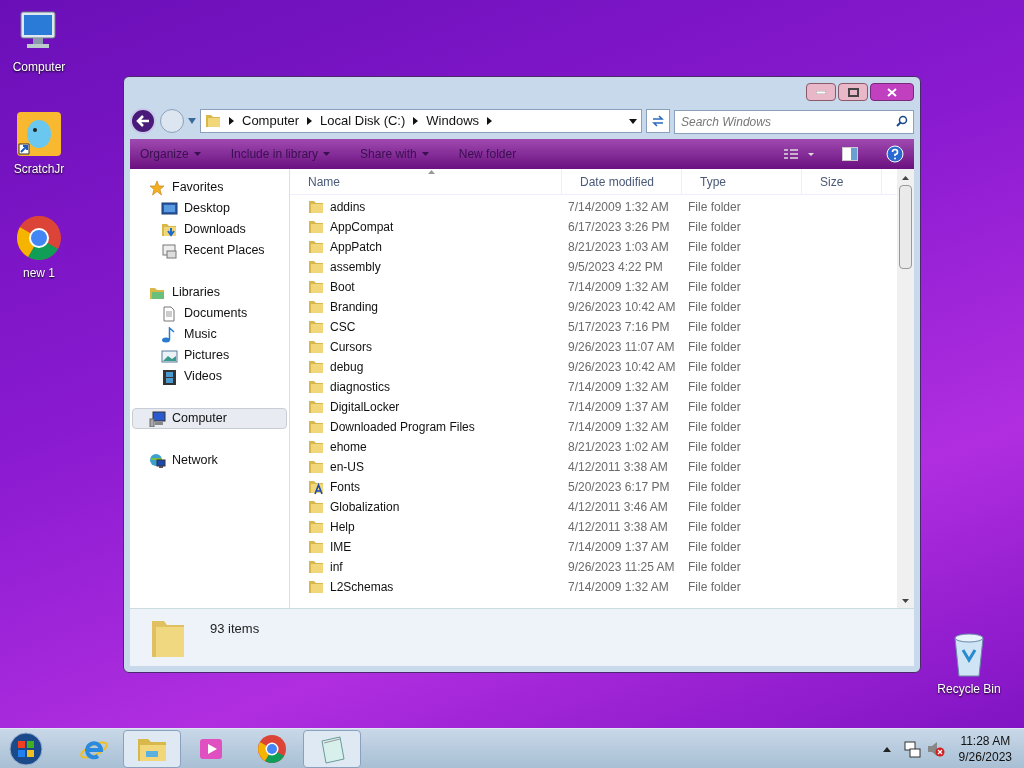 The image size is (1024, 768). I want to click on close-button, so click(892, 92).